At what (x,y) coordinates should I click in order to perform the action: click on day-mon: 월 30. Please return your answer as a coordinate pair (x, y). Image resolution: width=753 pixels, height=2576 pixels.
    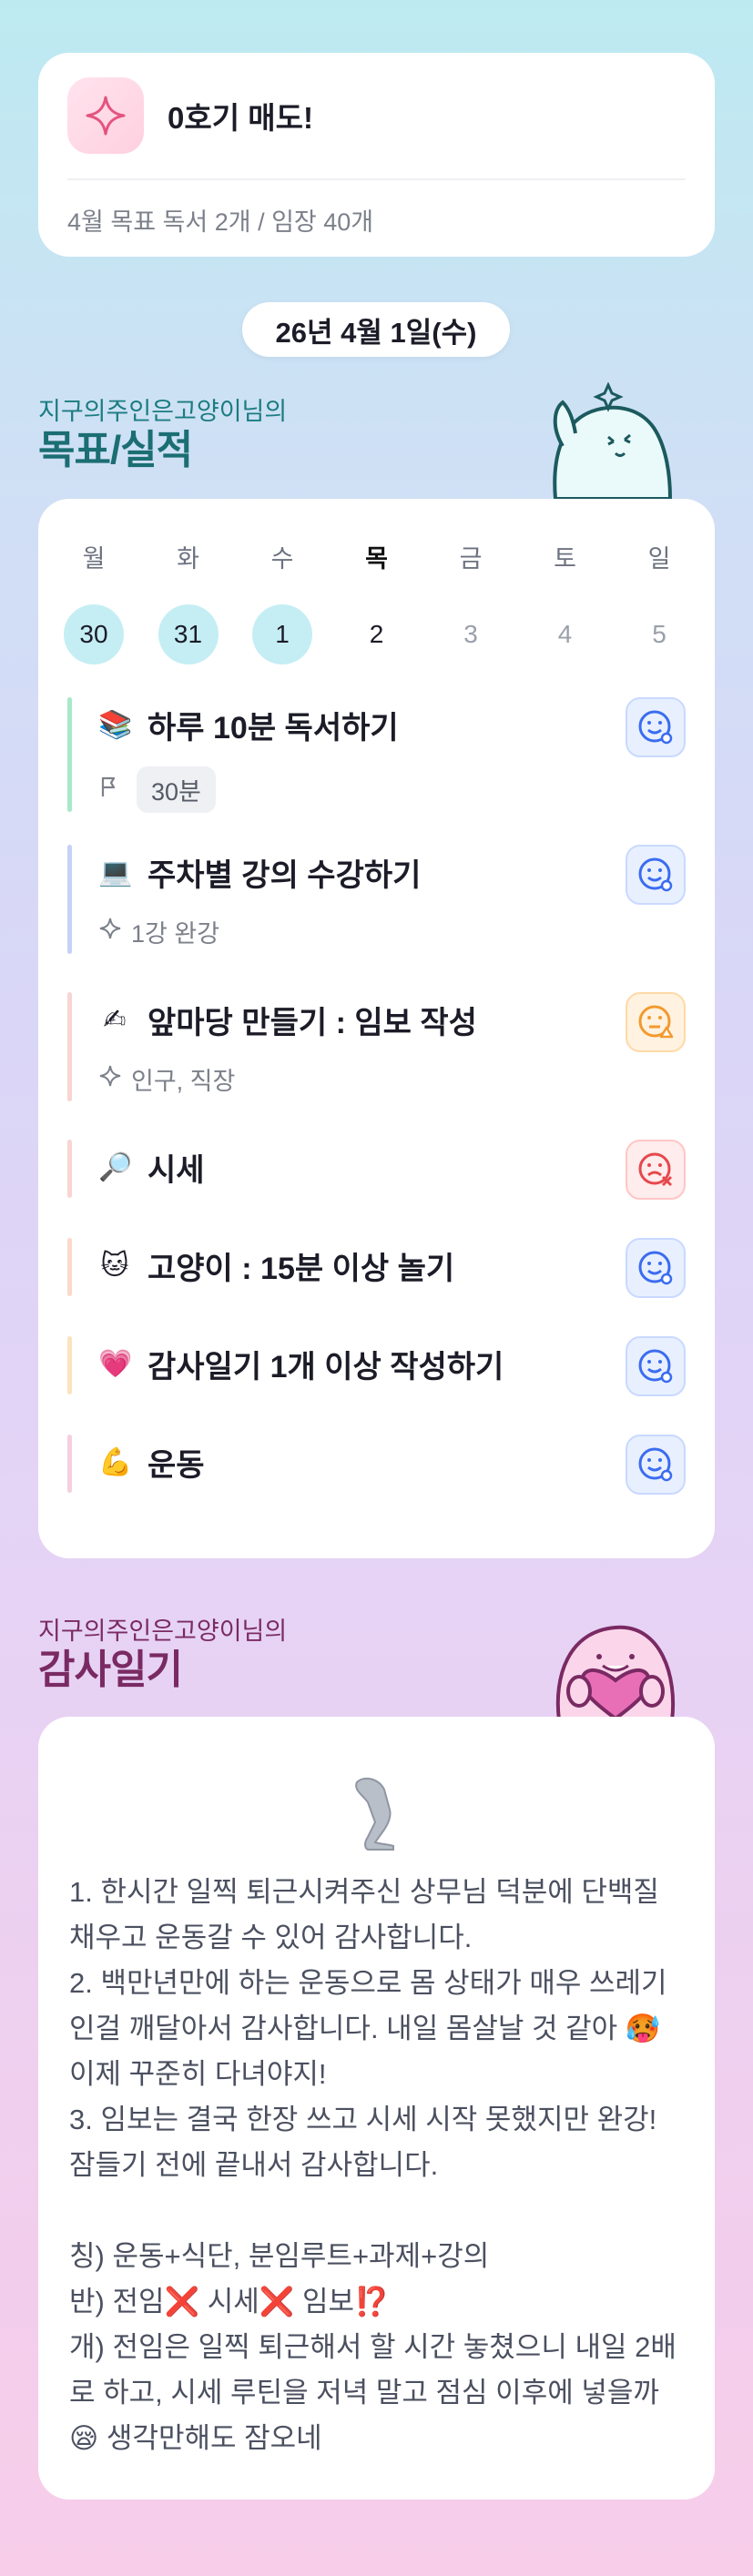
    Looking at the image, I should click on (94, 602).